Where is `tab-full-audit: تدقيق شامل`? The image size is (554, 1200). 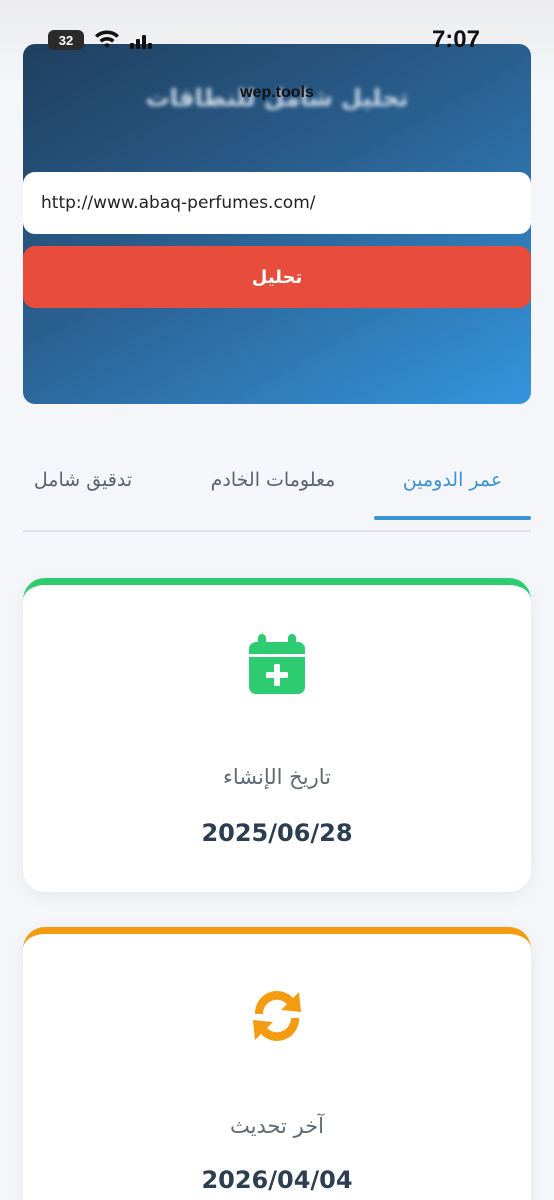
tab-full-audit: تدقيق شامل is located at coordinates (83, 480).